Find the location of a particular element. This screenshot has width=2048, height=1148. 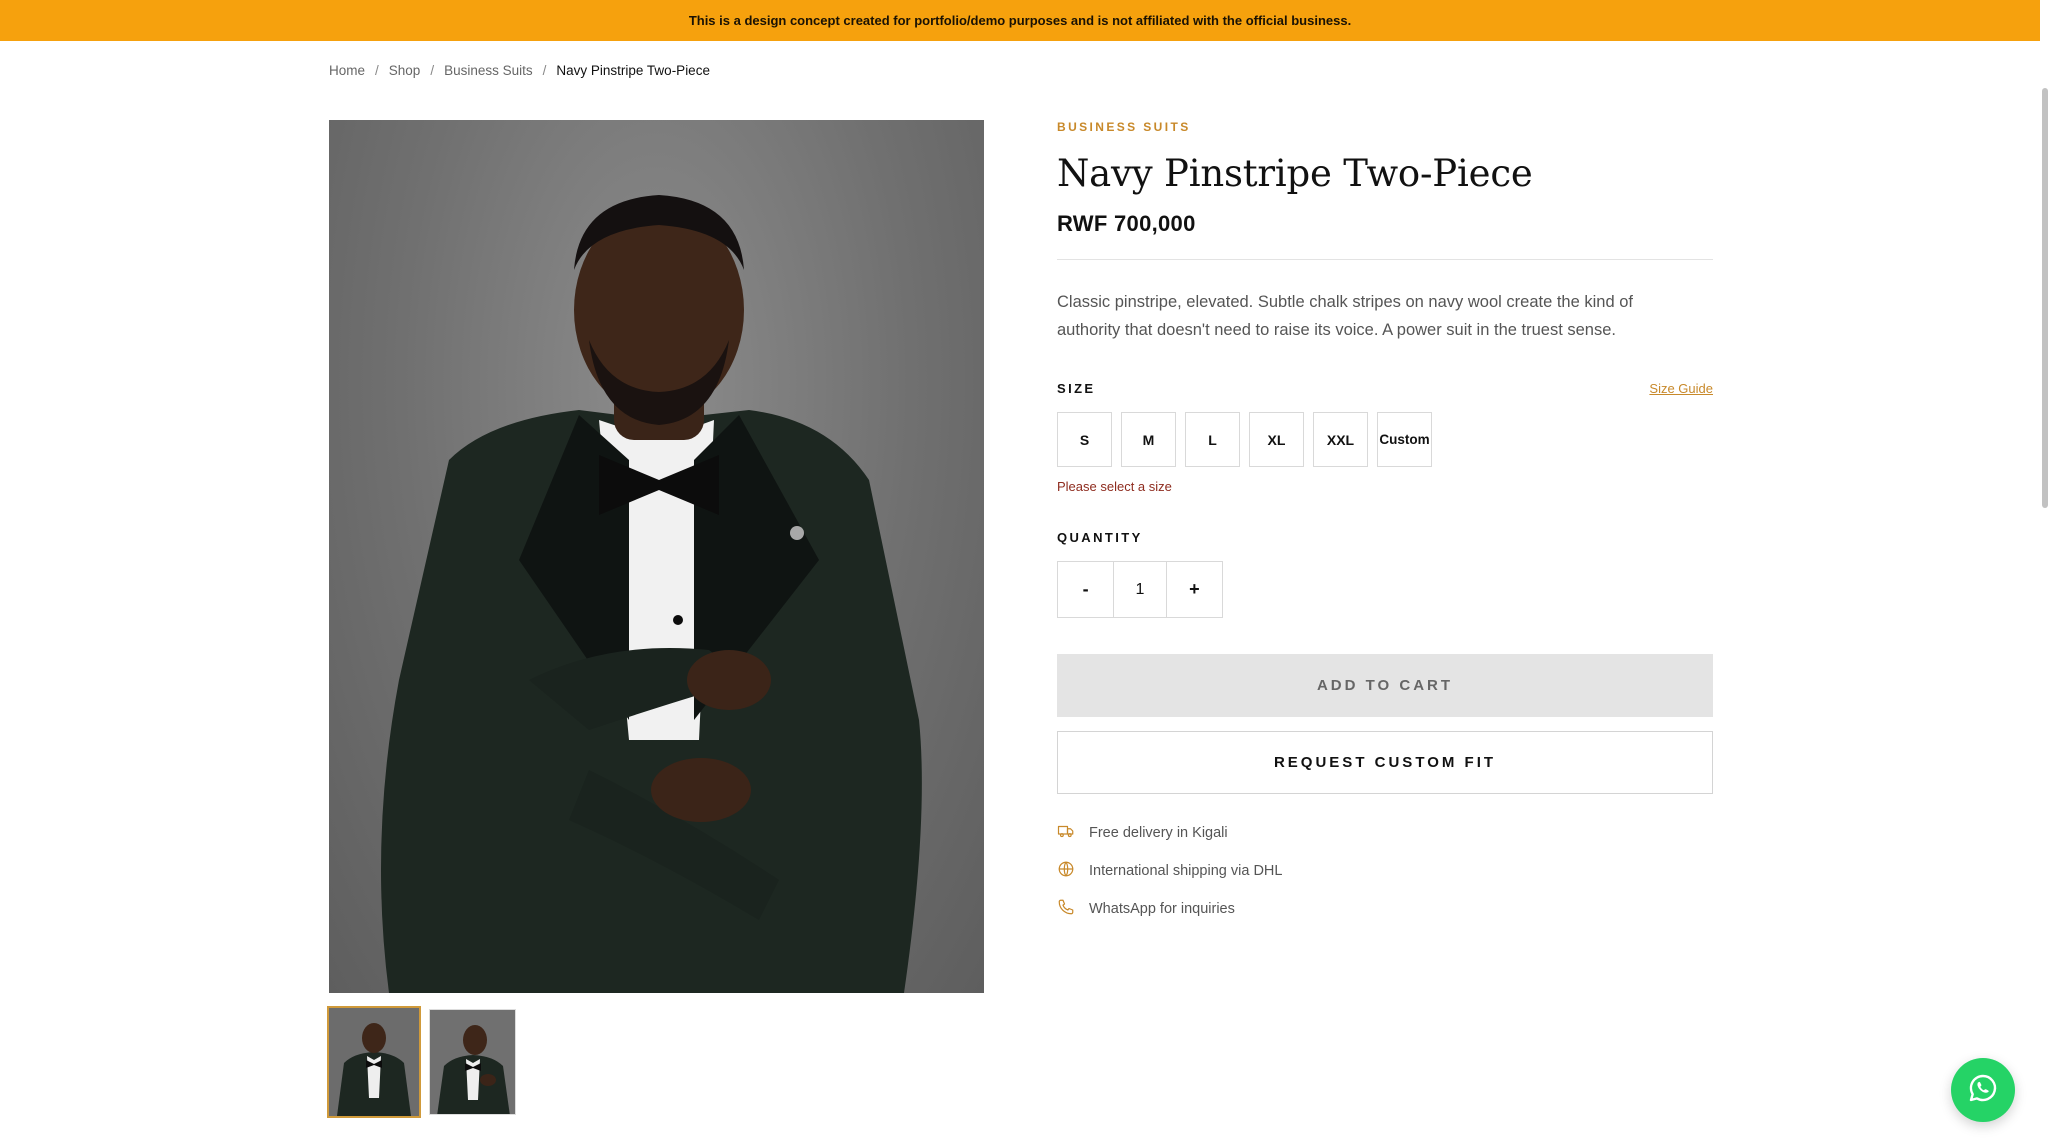

whatsapp-icon is located at coordinates (1983, 1090).